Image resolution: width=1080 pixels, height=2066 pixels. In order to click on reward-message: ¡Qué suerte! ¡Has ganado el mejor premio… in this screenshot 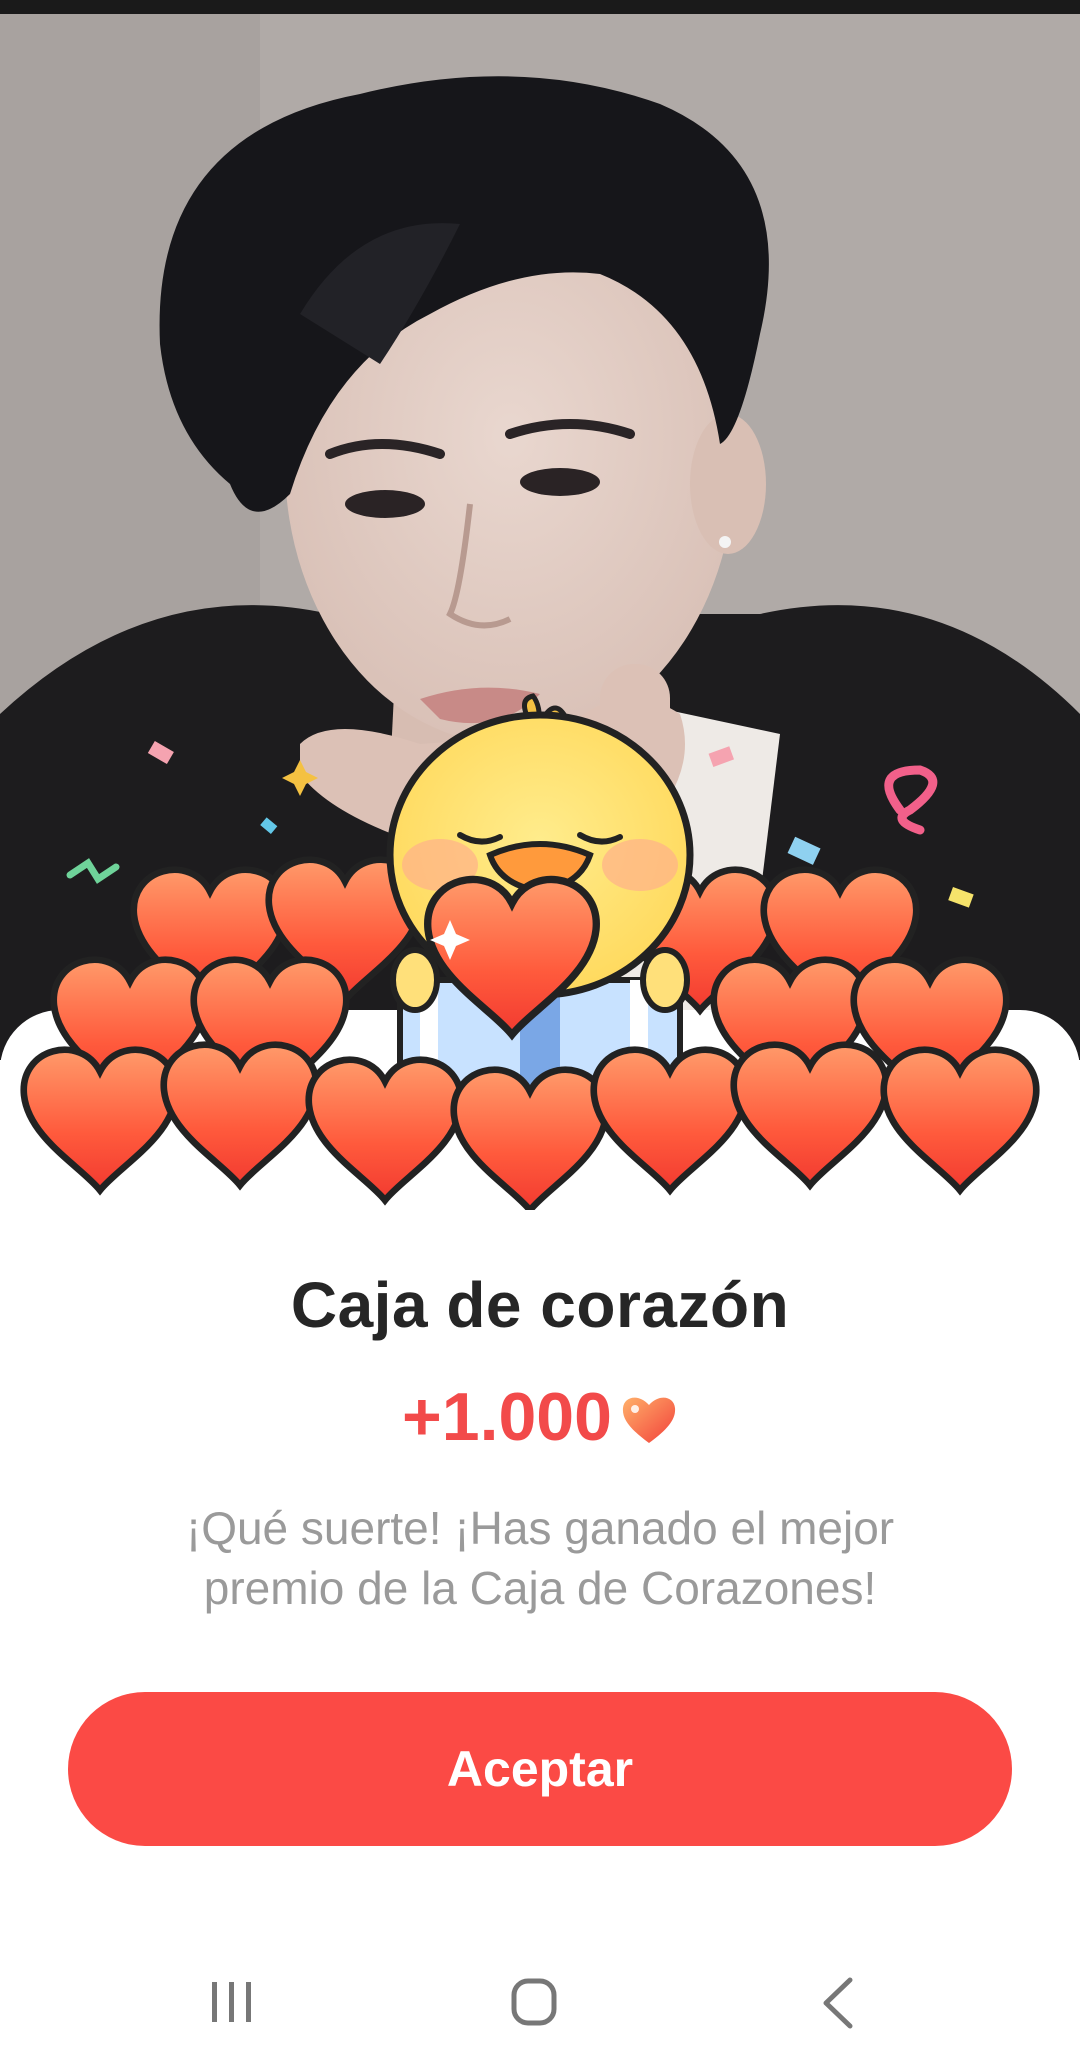, I will do `click(540, 1558)`.